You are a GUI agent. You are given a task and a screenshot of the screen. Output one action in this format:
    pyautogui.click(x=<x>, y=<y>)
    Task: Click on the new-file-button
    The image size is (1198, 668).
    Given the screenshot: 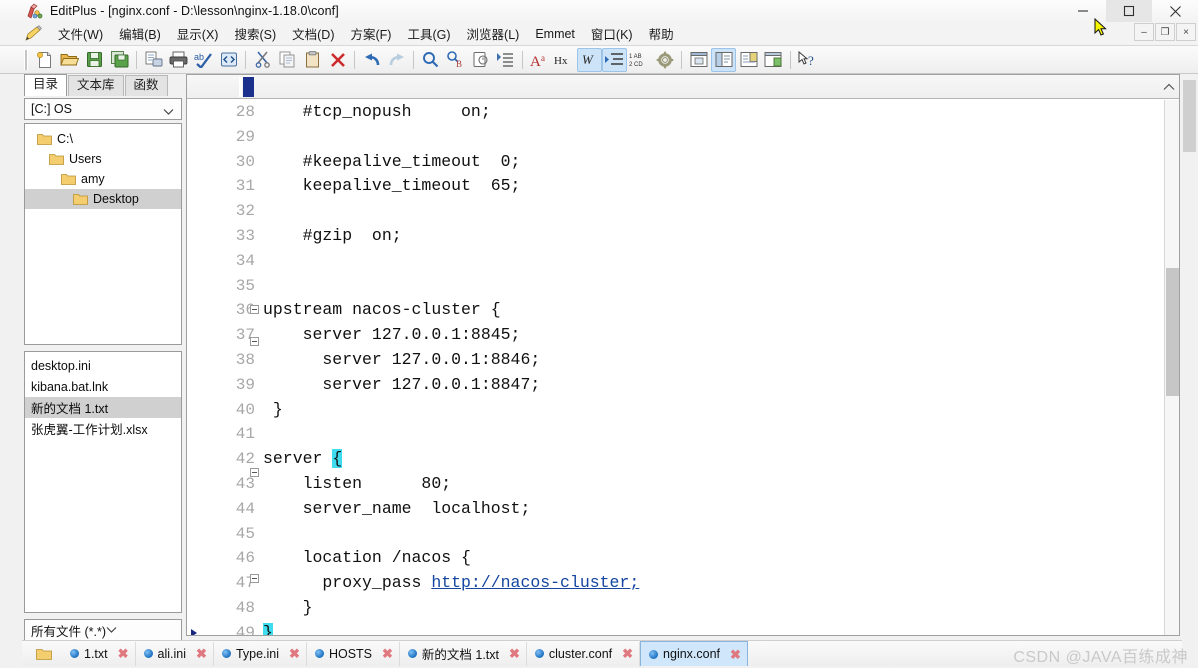 What is the action you would take?
    pyautogui.click(x=44, y=60)
    